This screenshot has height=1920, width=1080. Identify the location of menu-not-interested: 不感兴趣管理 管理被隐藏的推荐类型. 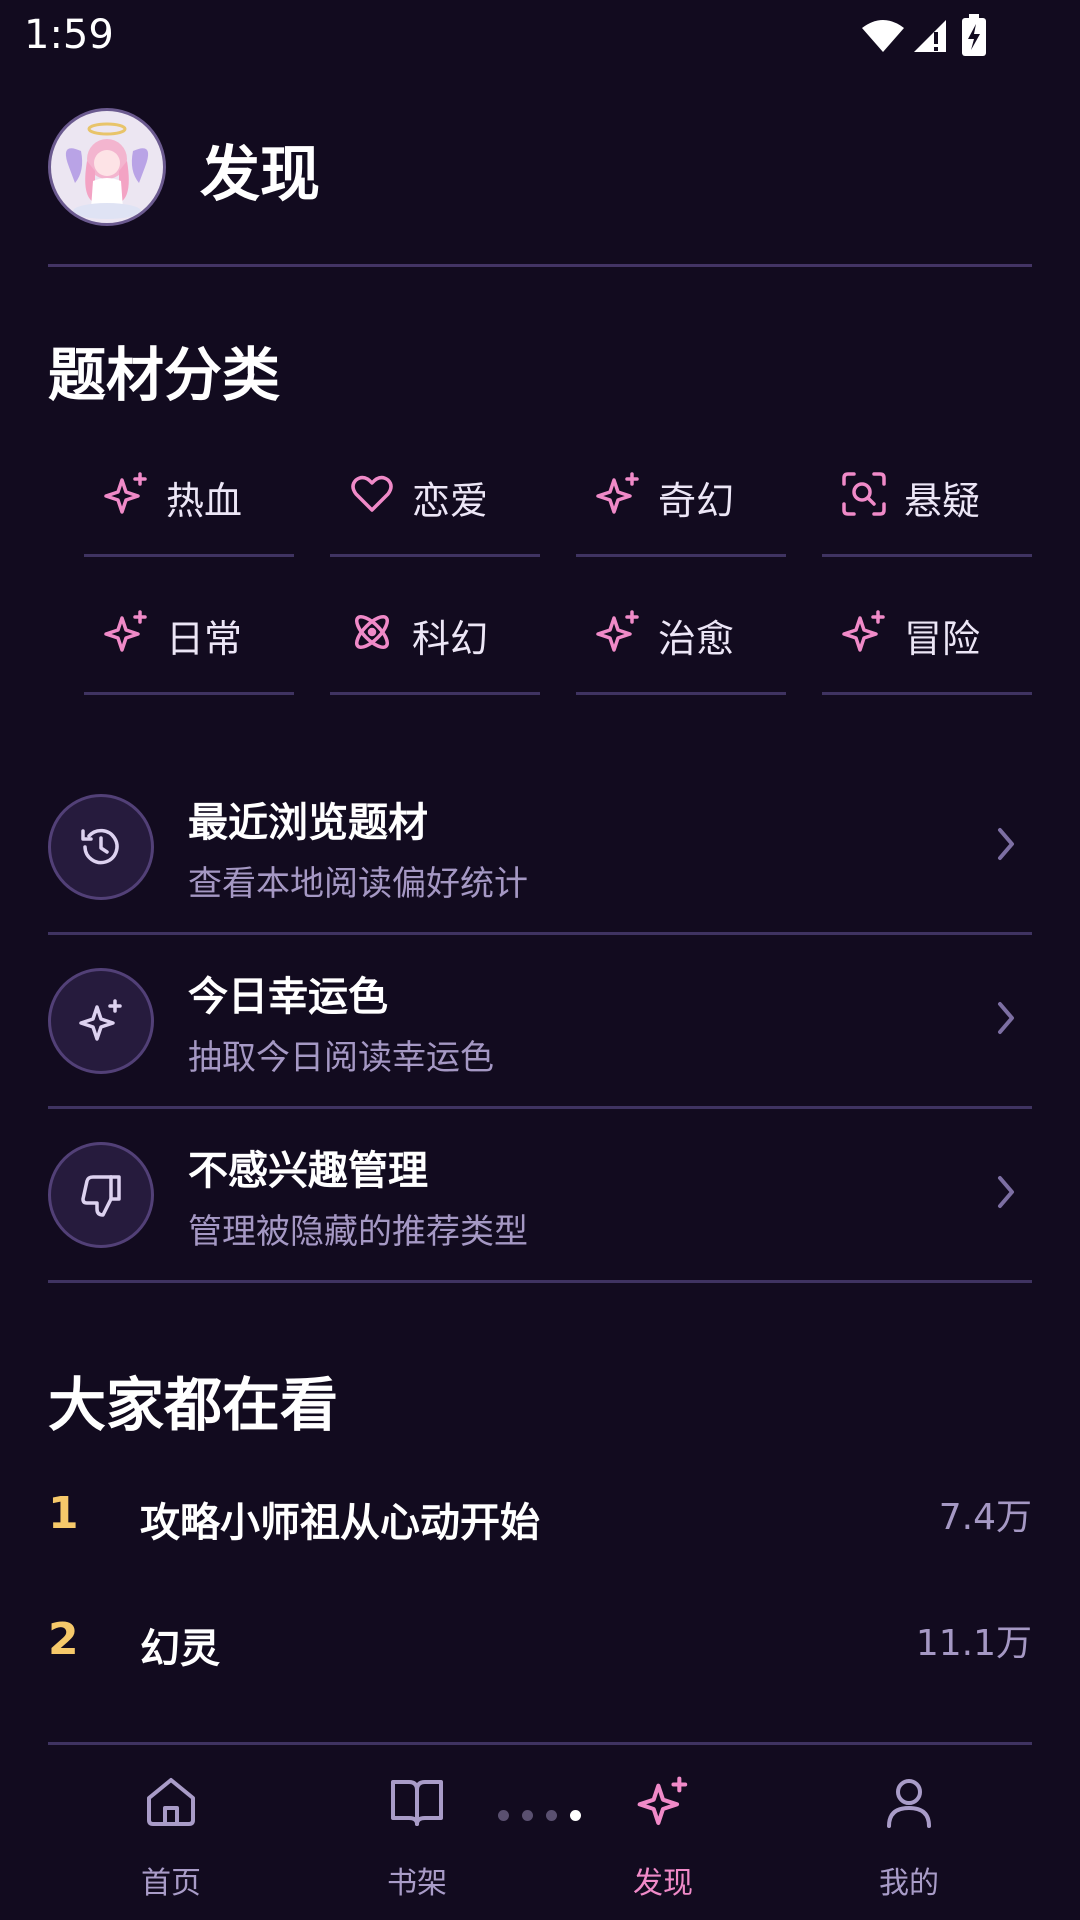
(540, 1195).